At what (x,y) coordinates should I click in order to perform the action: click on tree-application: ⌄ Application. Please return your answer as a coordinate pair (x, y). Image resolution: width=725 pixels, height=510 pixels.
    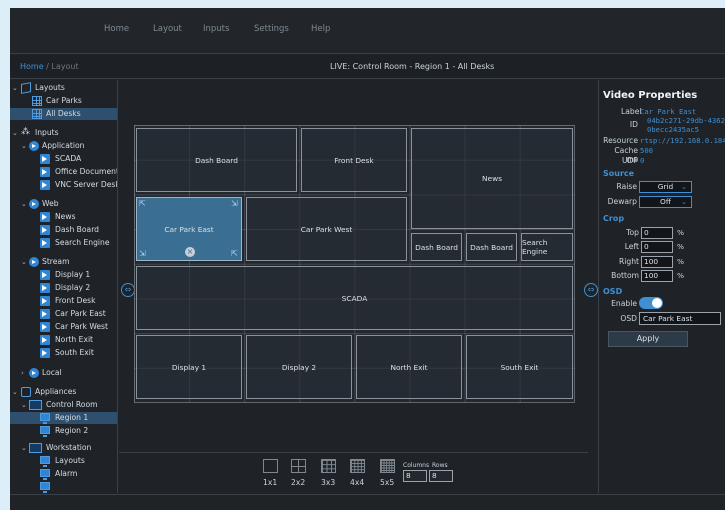
    Looking at the image, I should click on (63, 146).